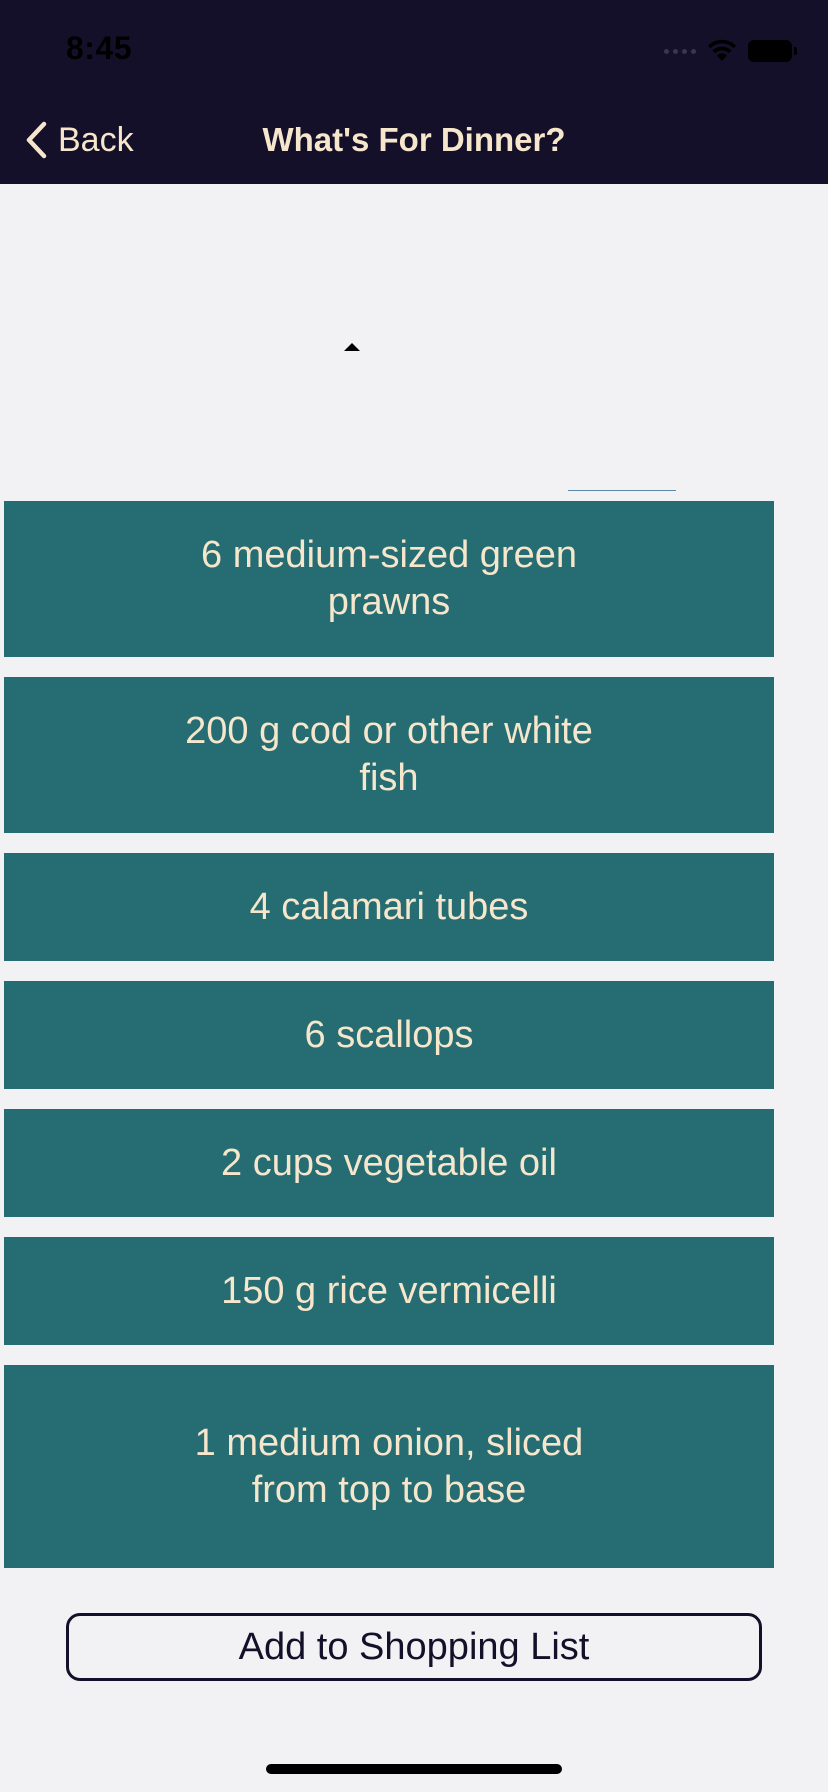  I want to click on home-indicator, so click(414, 1769).